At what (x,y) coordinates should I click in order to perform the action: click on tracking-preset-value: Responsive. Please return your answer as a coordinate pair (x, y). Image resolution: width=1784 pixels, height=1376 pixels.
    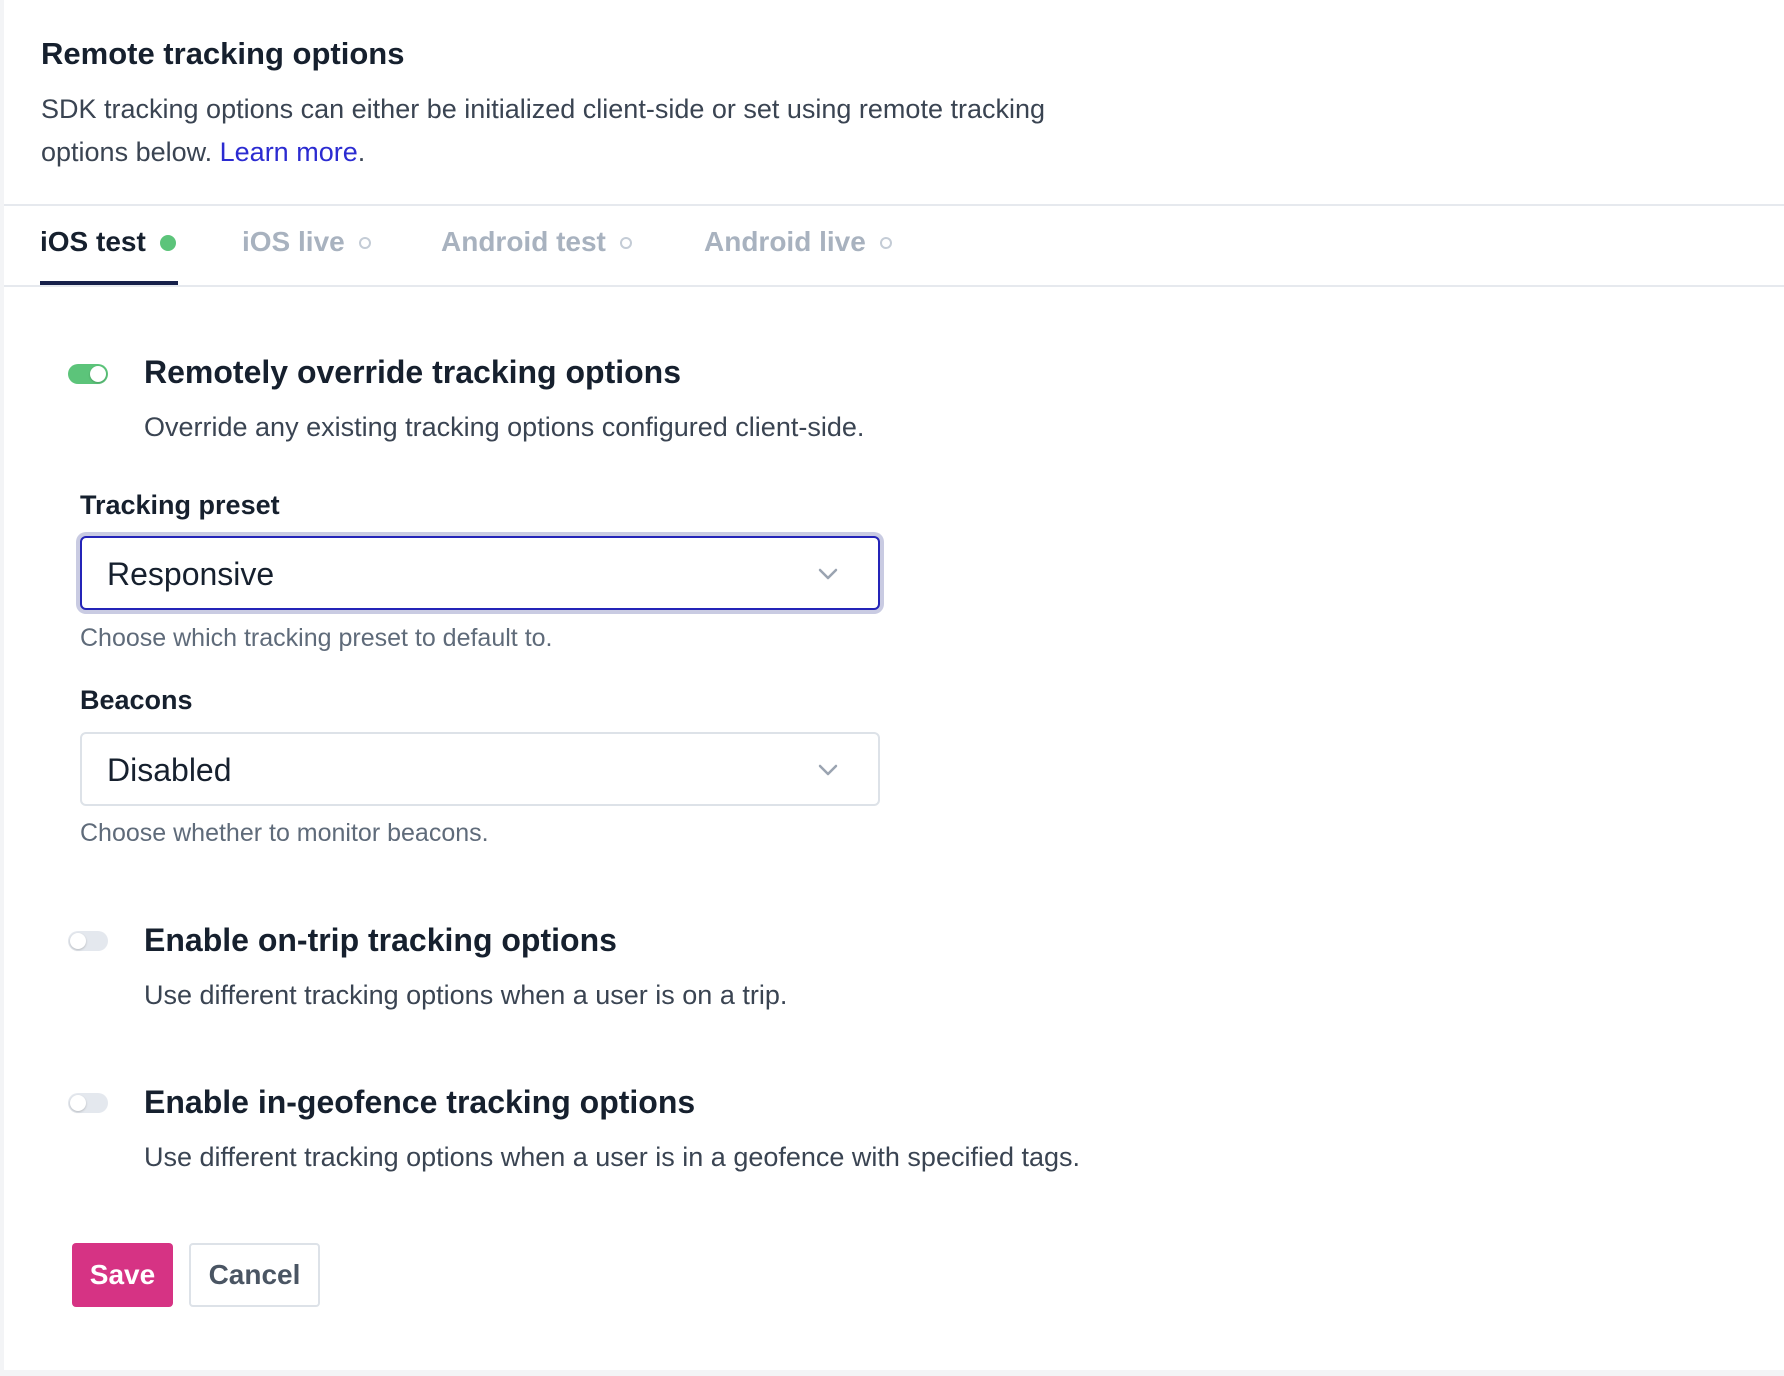
    Looking at the image, I should click on (191, 574).